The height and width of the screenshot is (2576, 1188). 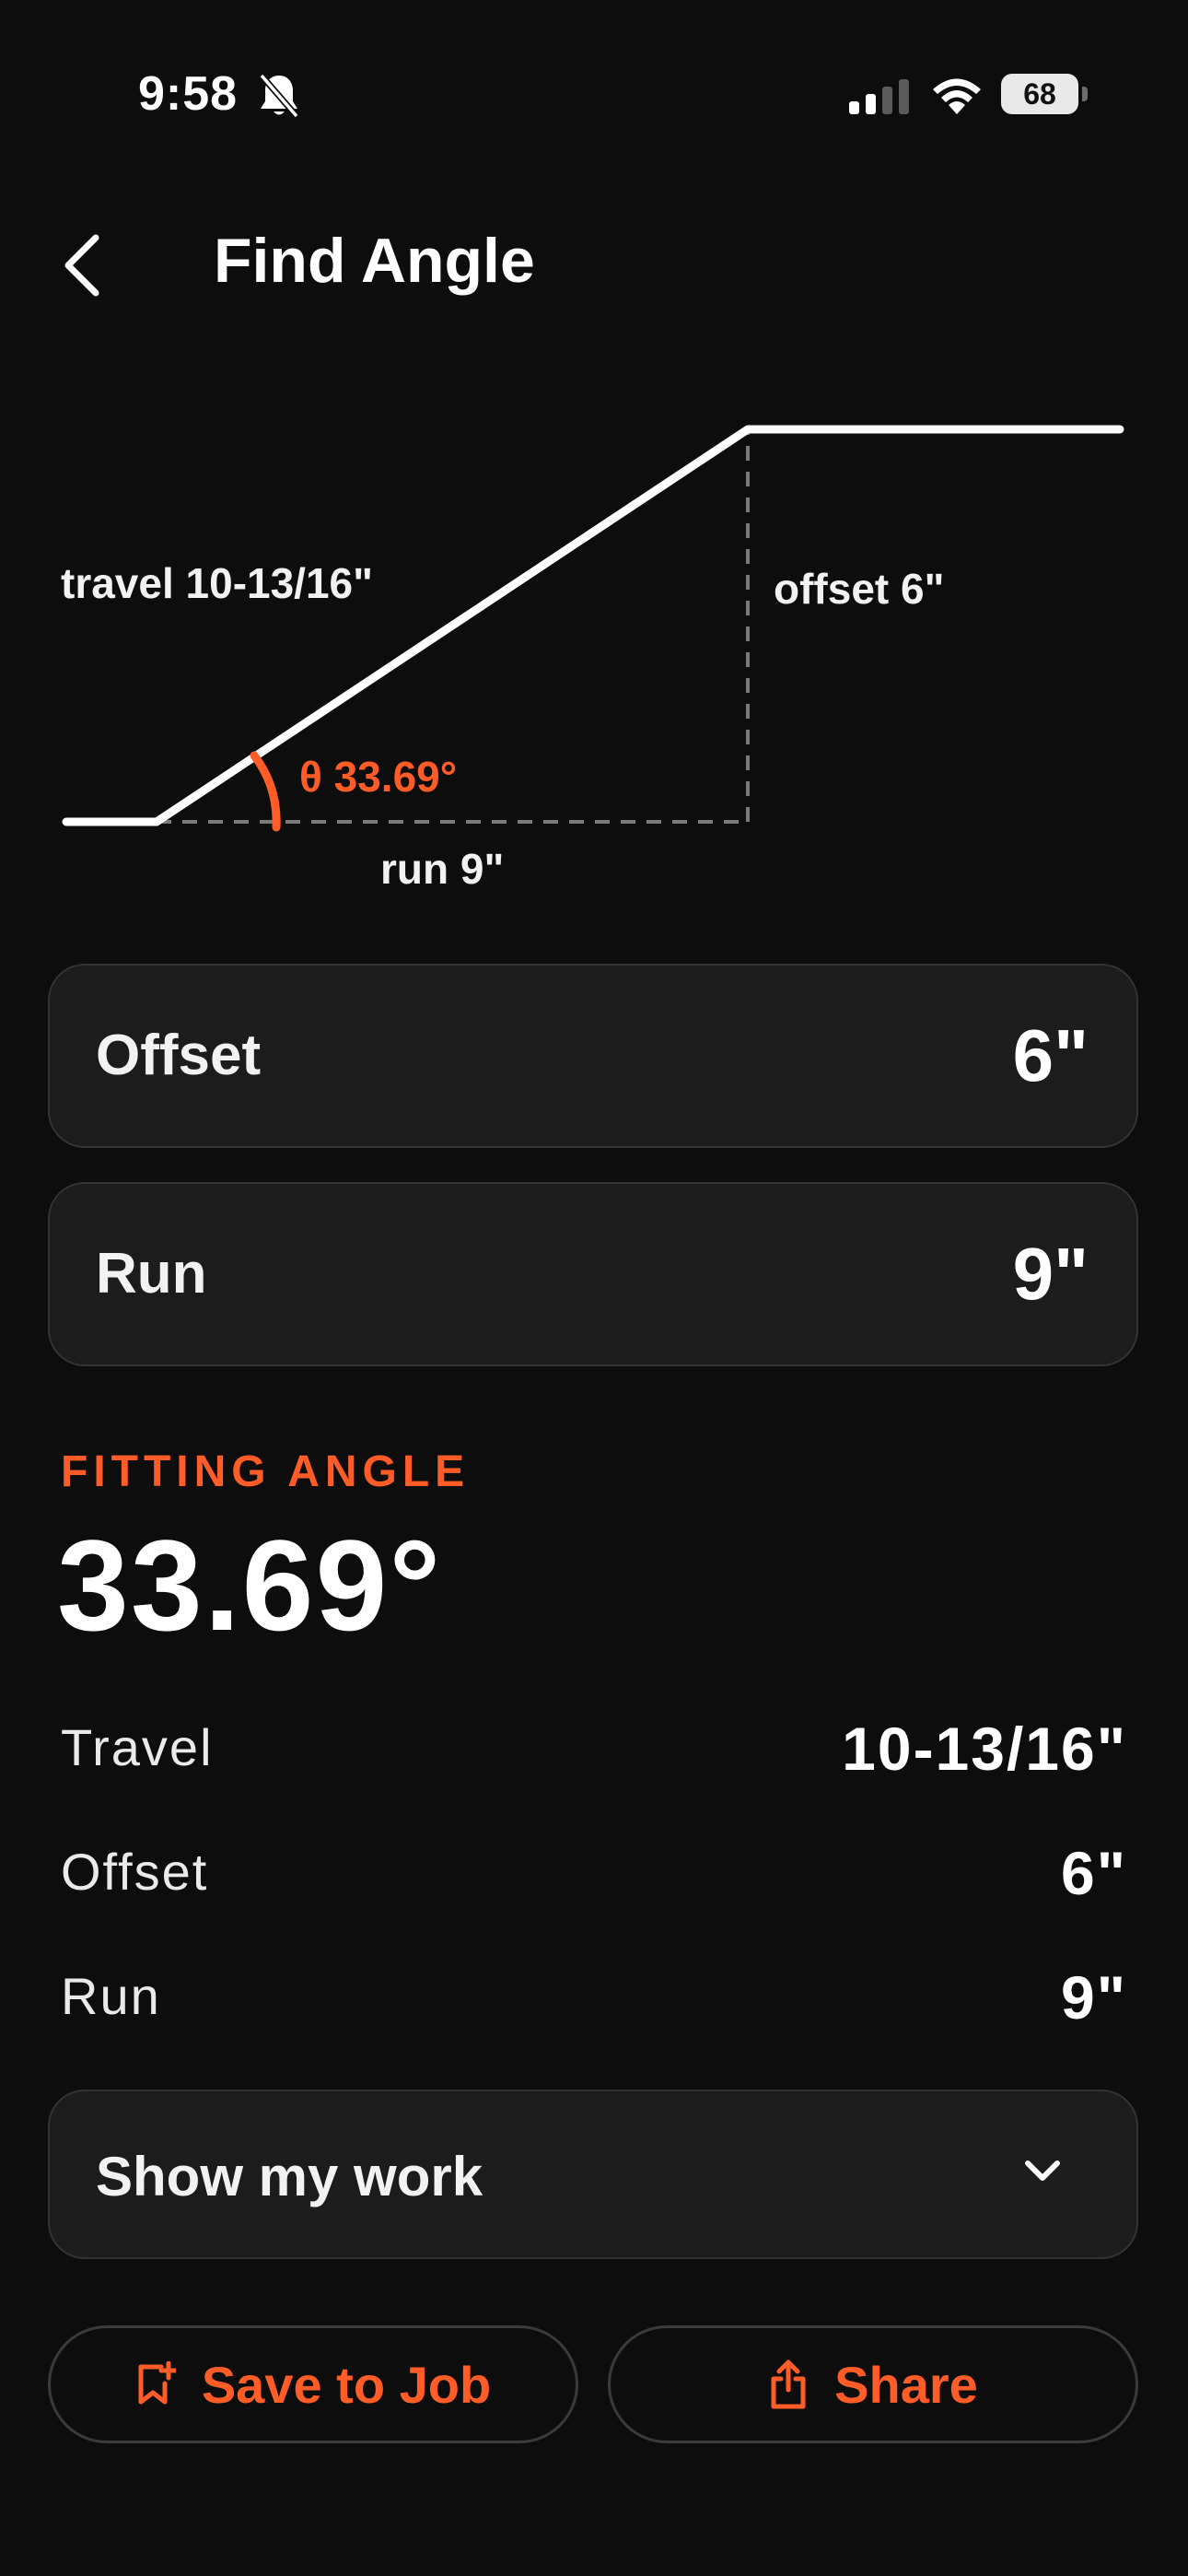 What do you see at coordinates (788, 2384) in the screenshot?
I see `share-icon` at bounding box center [788, 2384].